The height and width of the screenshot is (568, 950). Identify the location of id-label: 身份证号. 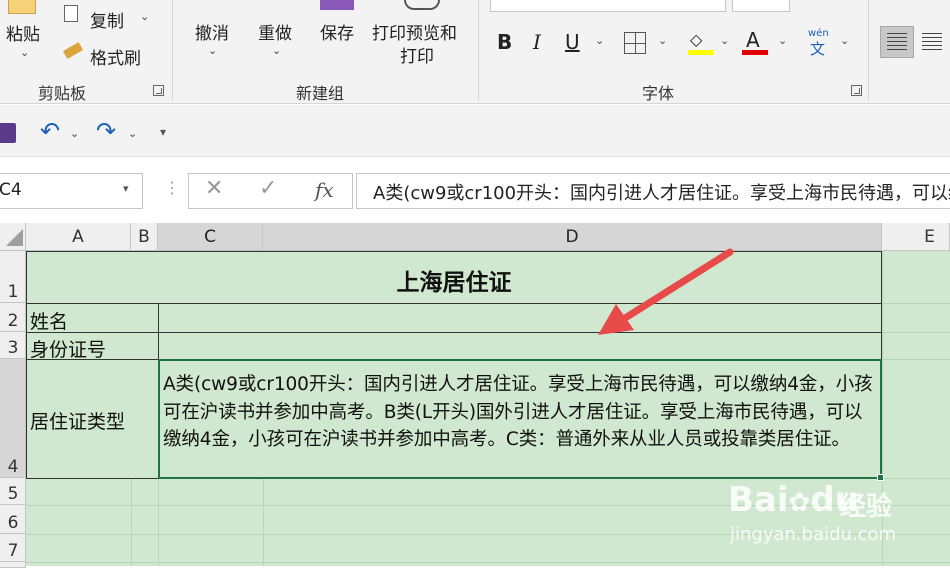
(68, 350).